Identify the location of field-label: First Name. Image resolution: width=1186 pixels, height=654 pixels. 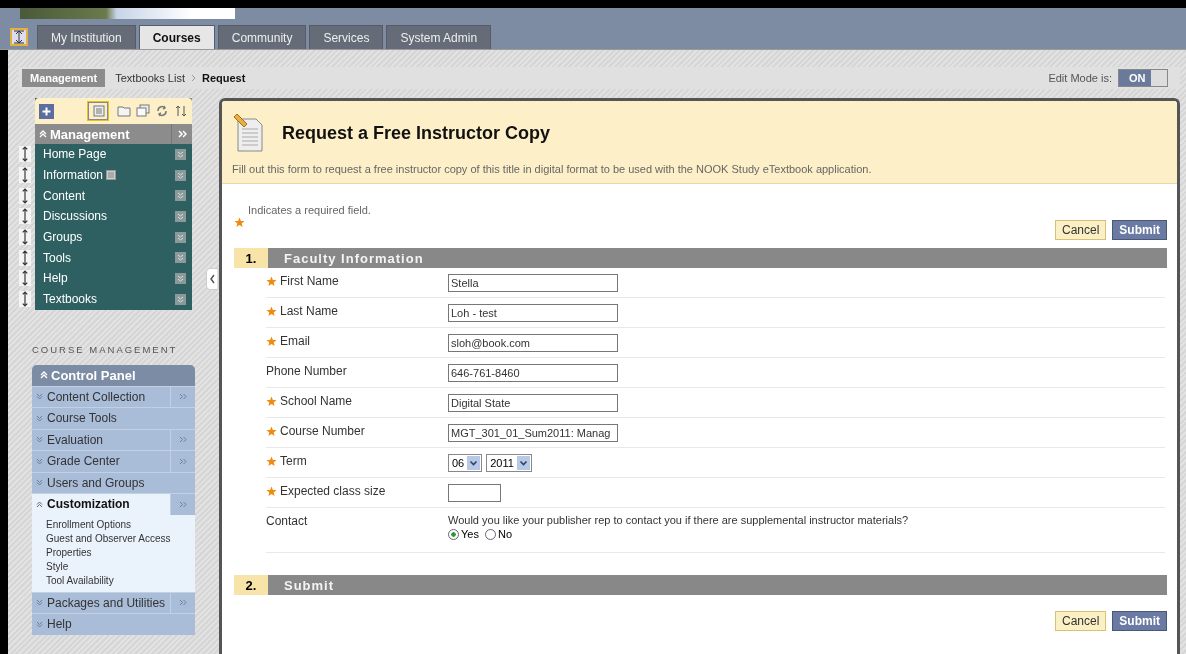
(309, 281).